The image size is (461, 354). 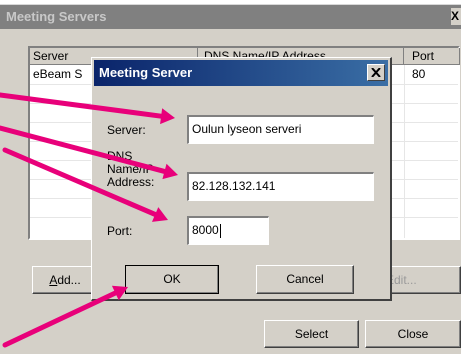 What do you see at coordinates (220, 230) in the screenshot?
I see `text-caret` at bounding box center [220, 230].